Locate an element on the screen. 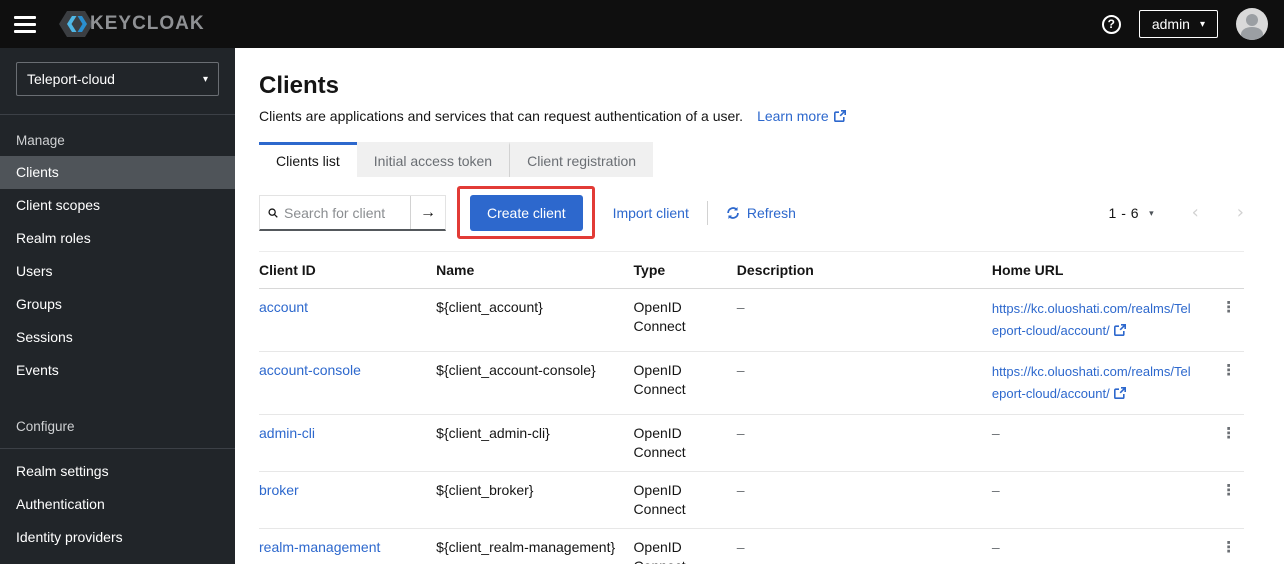 The width and height of the screenshot is (1284, 564). sidebar-item-label: Realm settings is located at coordinates (62, 471).